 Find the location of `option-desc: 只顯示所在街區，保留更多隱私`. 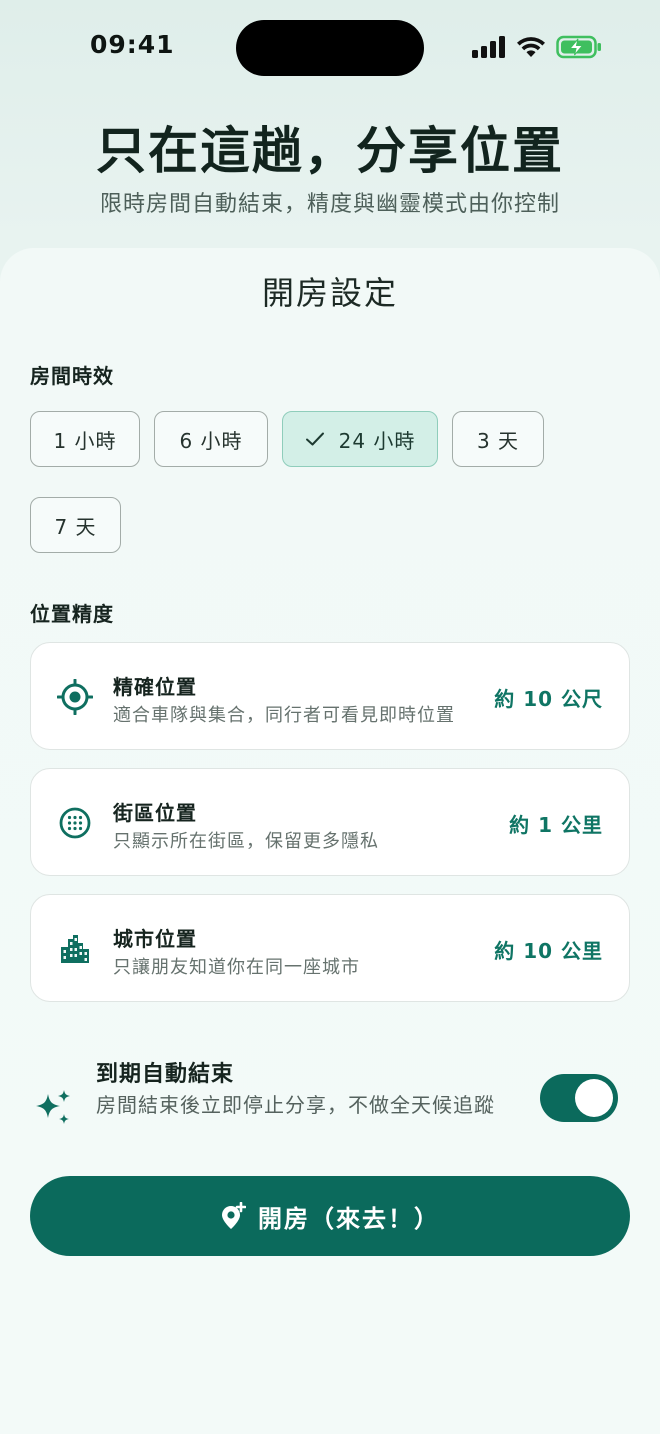

option-desc: 只顯示所在街區，保留更多隱私 is located at coordinates (246, 841).